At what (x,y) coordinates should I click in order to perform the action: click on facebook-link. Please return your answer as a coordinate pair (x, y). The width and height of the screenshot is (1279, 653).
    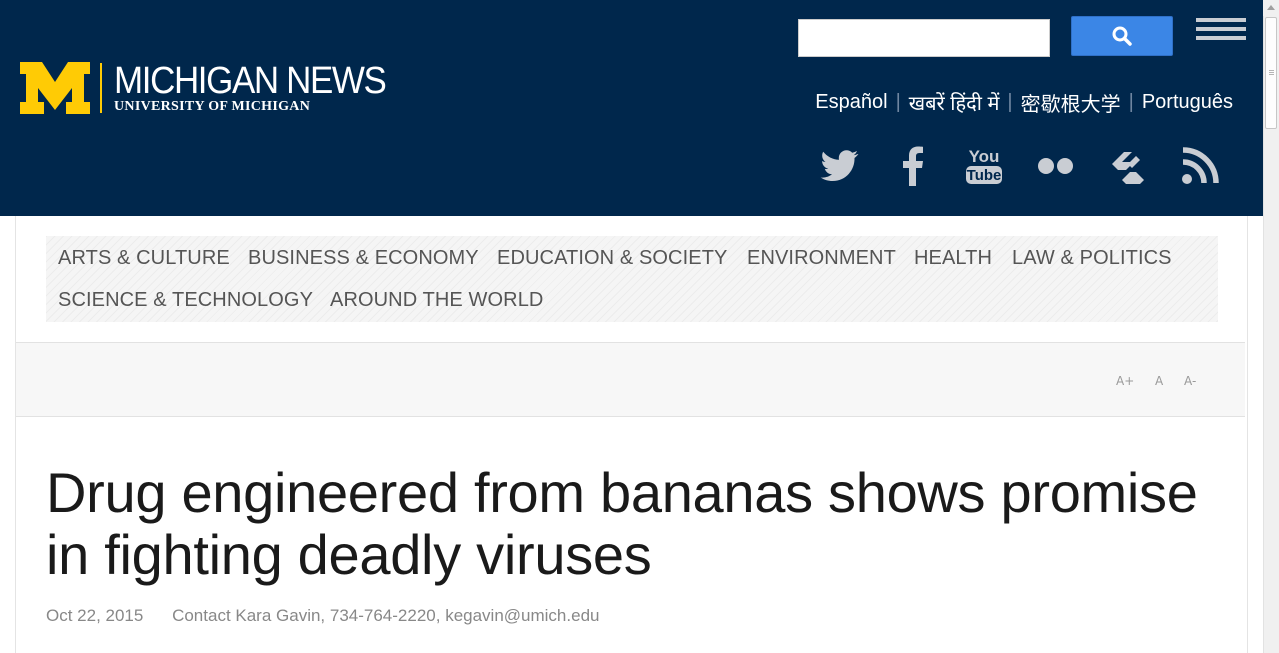
    Looking at the image, I should click on (912, 166).